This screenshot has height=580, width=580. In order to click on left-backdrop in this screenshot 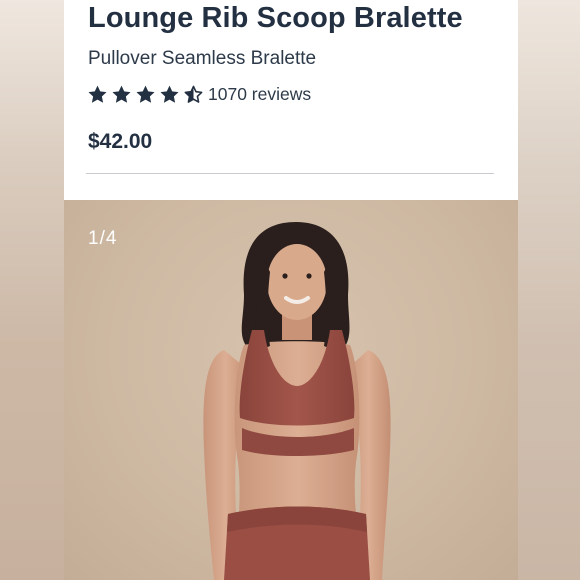, I will do `click(32, 290)`.